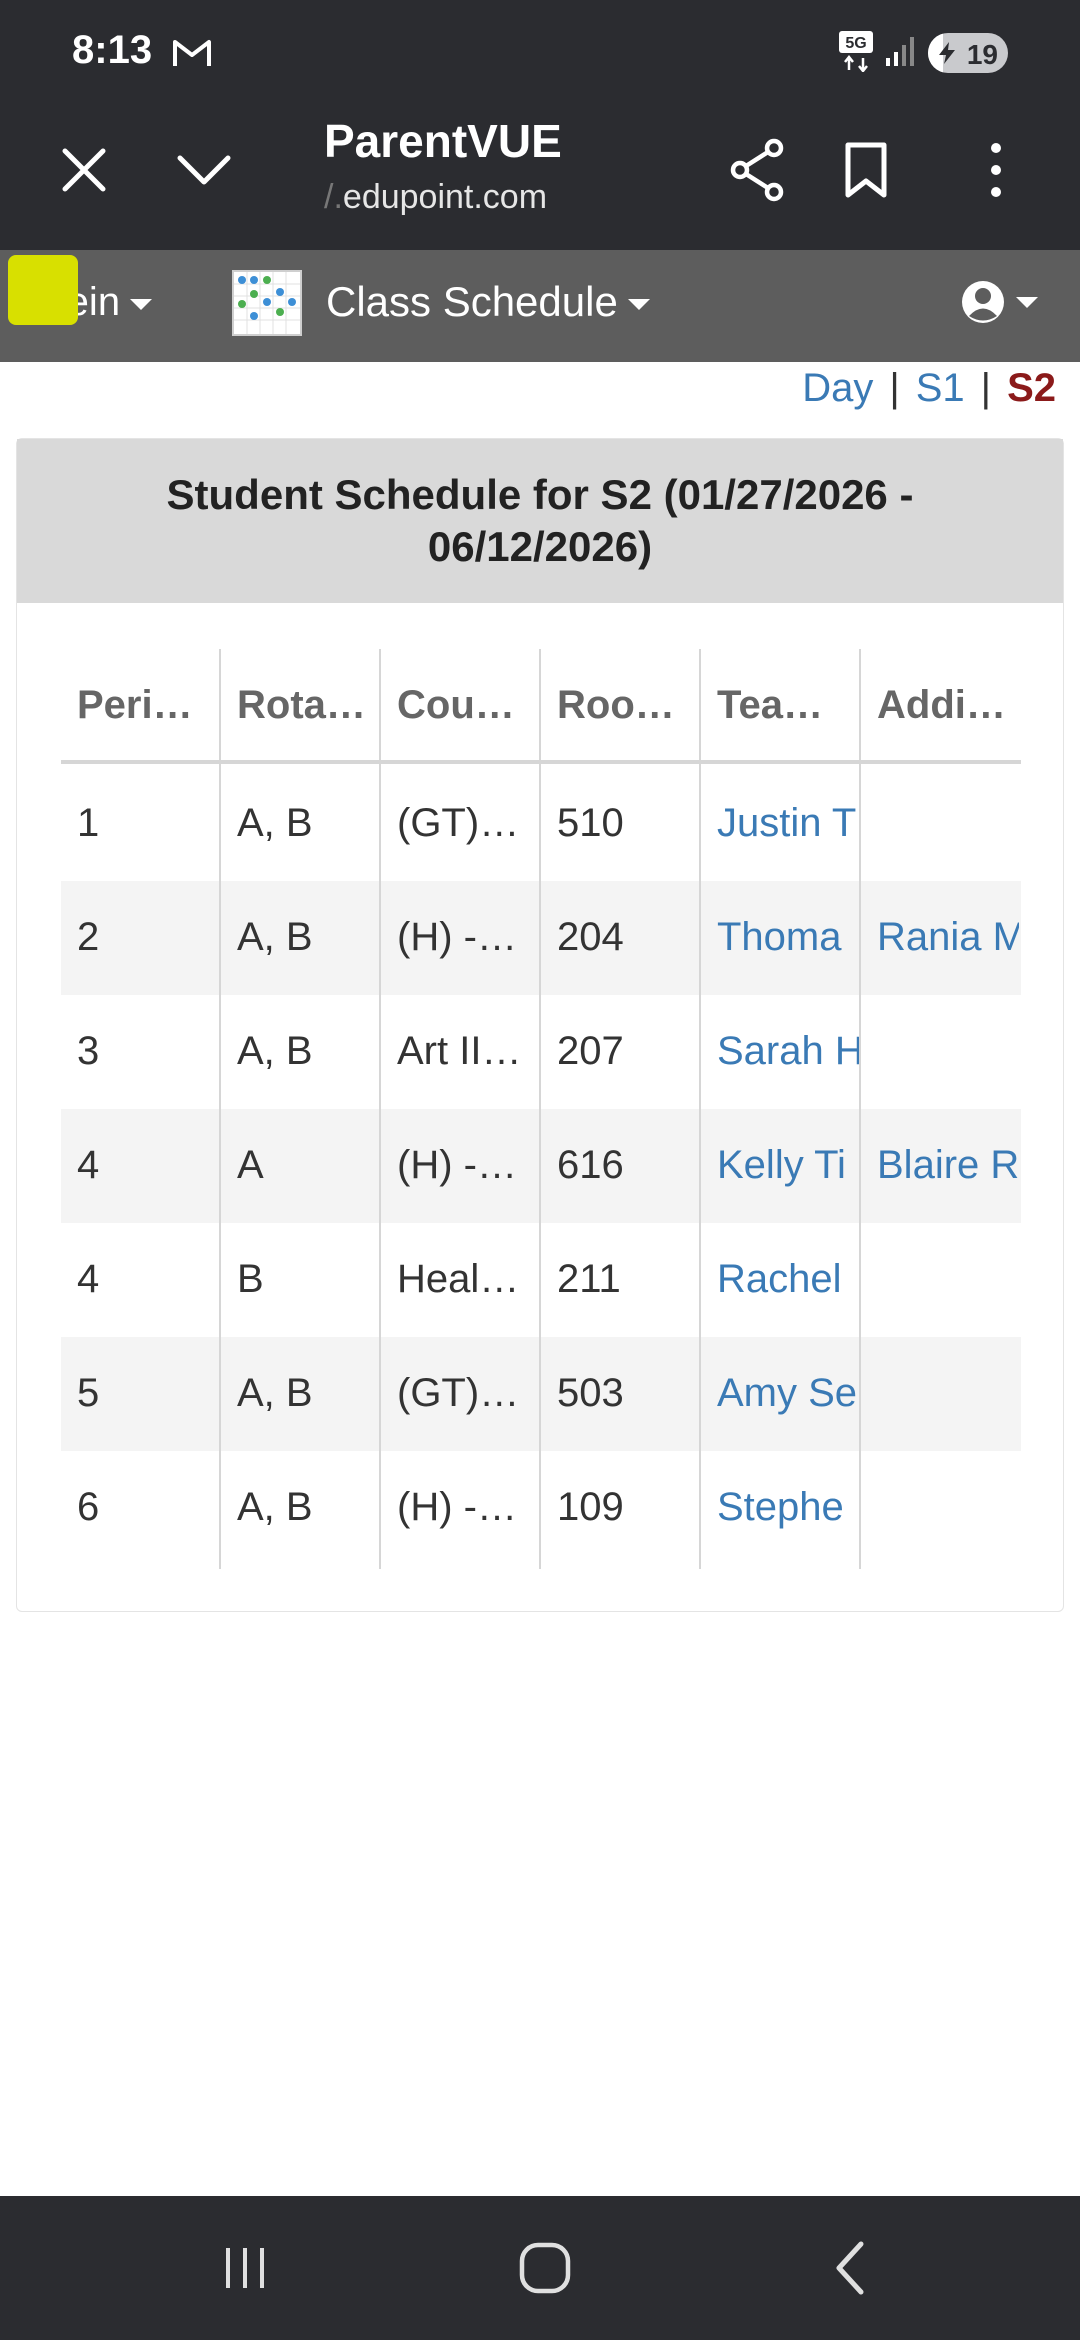  Describe the element at coordinates (590, 1165) in the screenshot. I see `cell-room: 616` at that location.